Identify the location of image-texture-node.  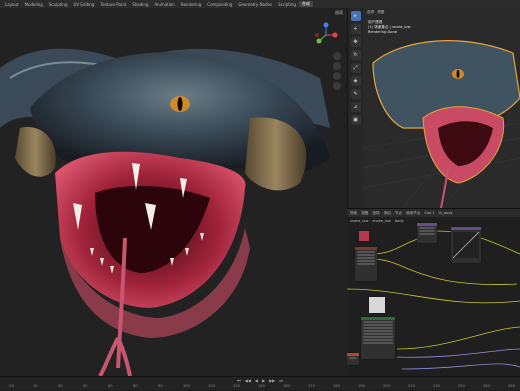
(366, 264).